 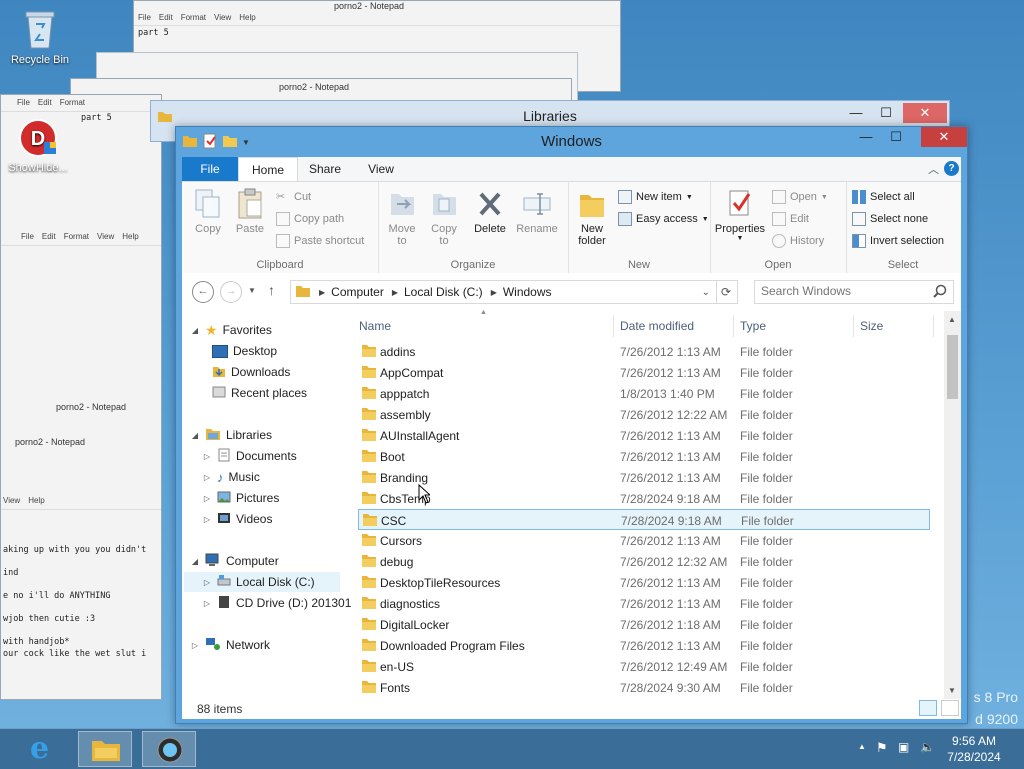 I want to click on vertical-scrollbar: ▲ ▼, so click(x=952, y=505).